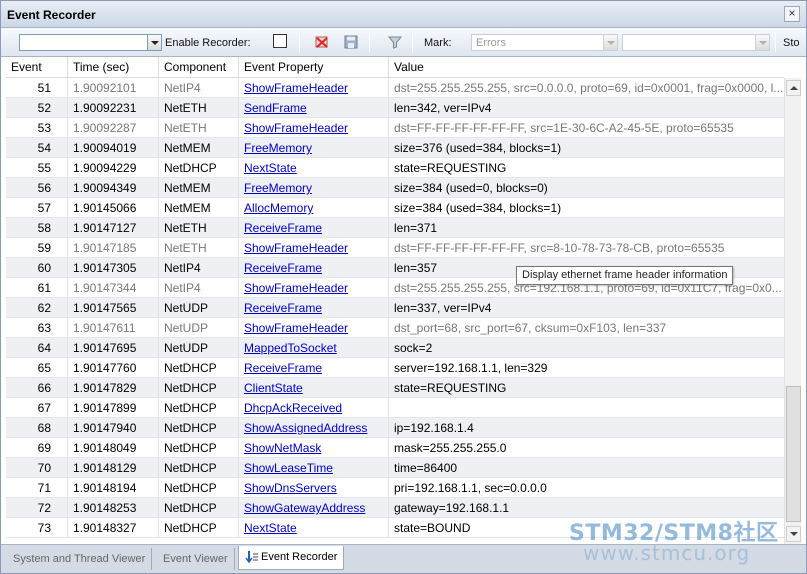 The height and width of the screenshot is (574, 807). What do you see at coordinates (322, 42) in the screenshot?
I see `clear-icon` at bounding box center [322, 42].